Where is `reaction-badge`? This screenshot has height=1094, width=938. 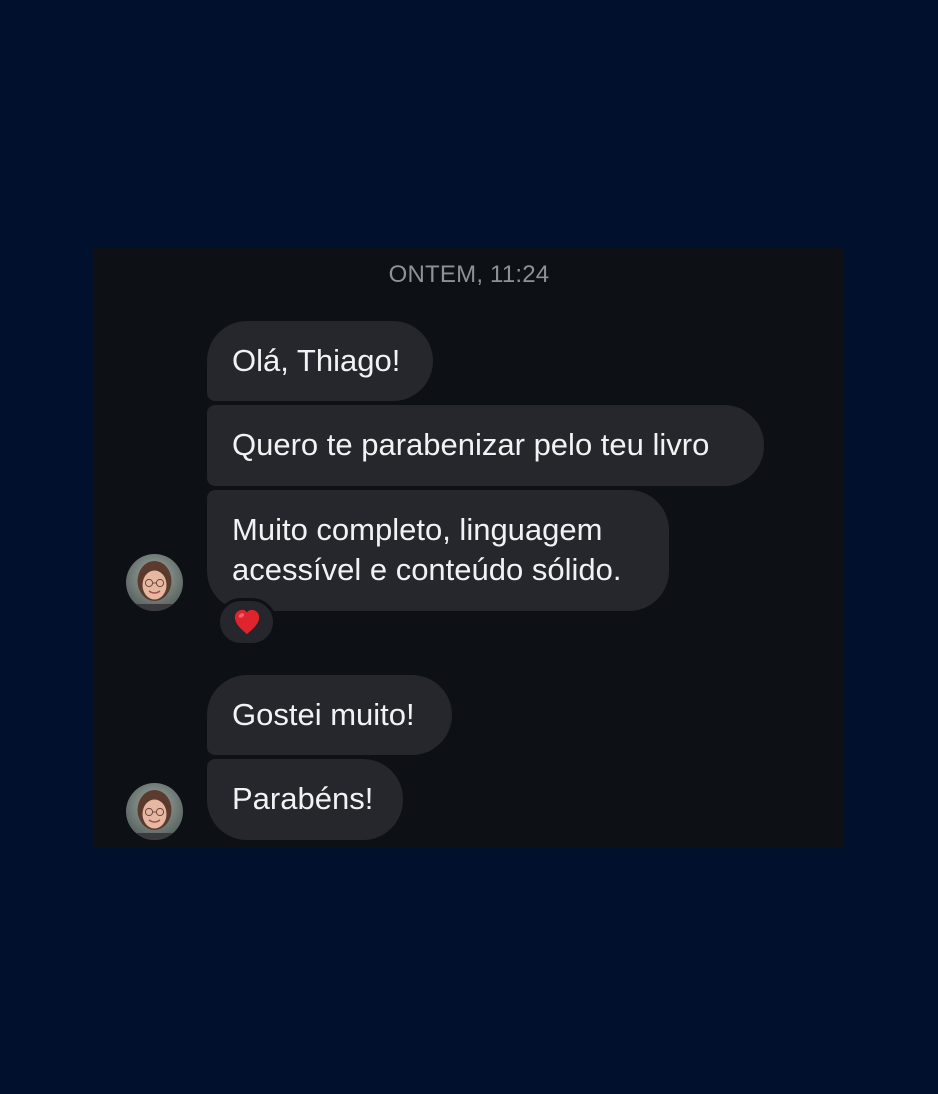
reaction-badge is located at coordinates (246, 622).